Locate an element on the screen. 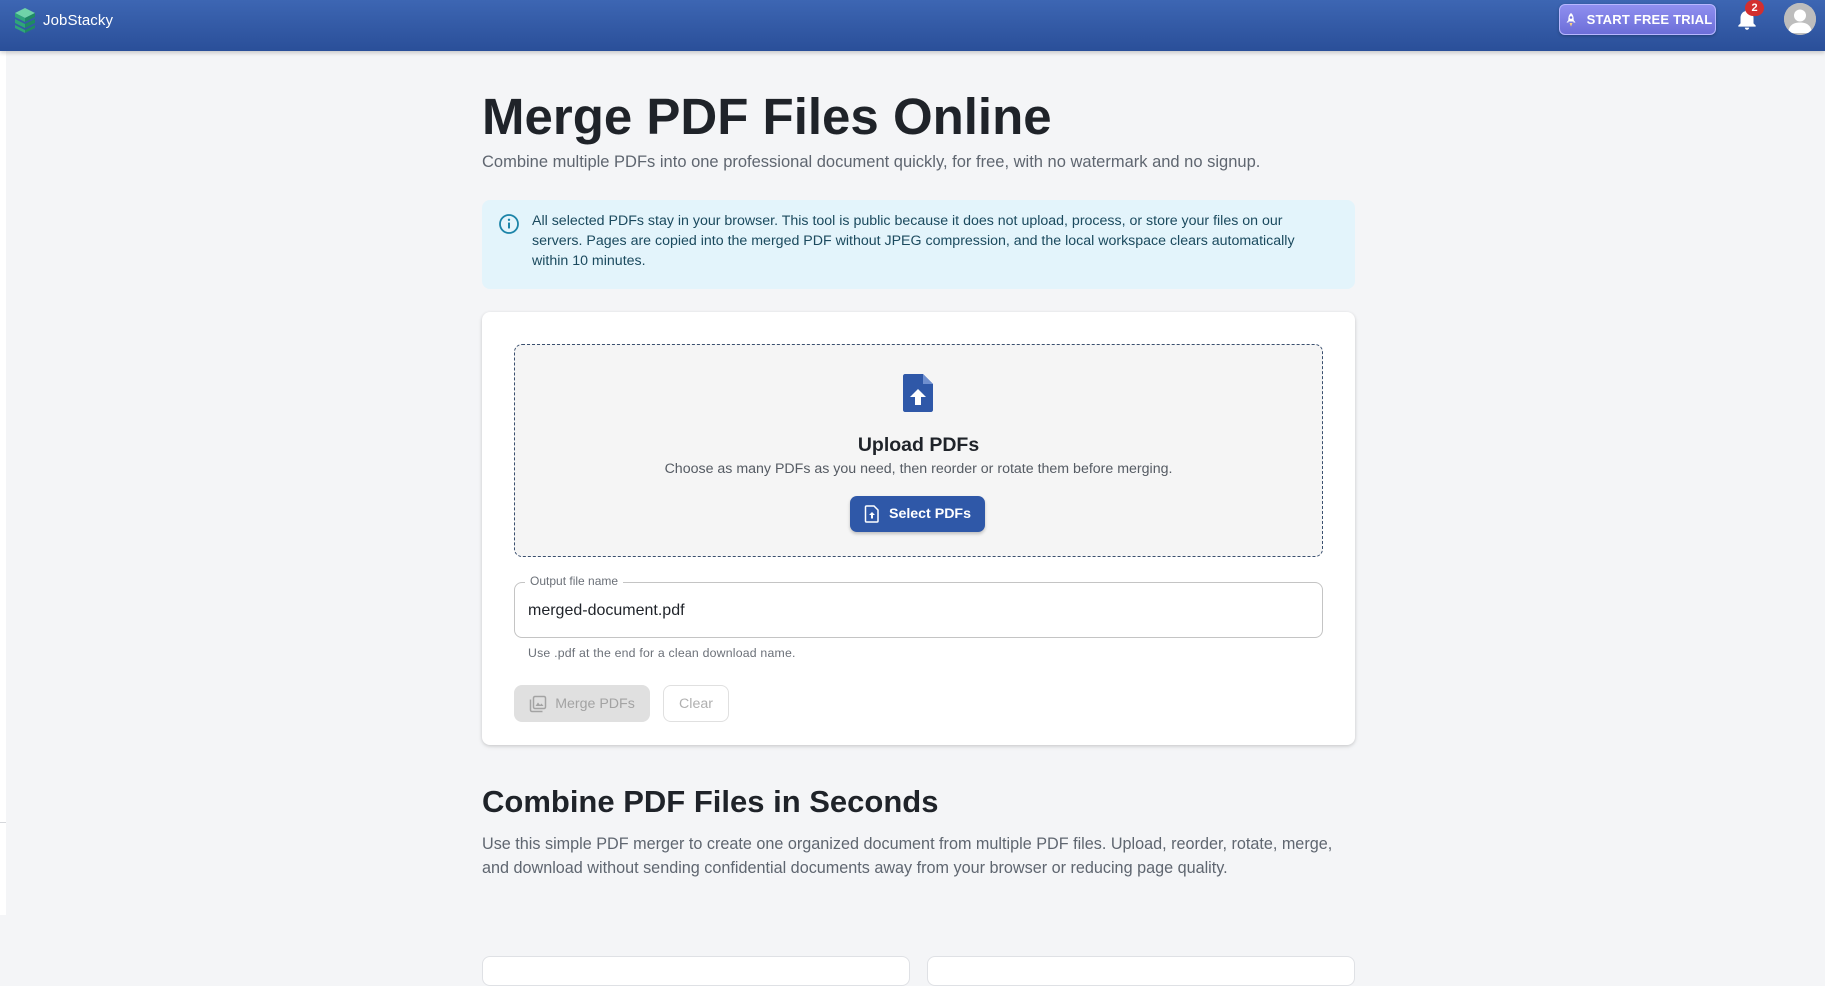 The height and width of the screenshot is (986, 1825). clear-button: Clear is located at coordinates (696, 703).